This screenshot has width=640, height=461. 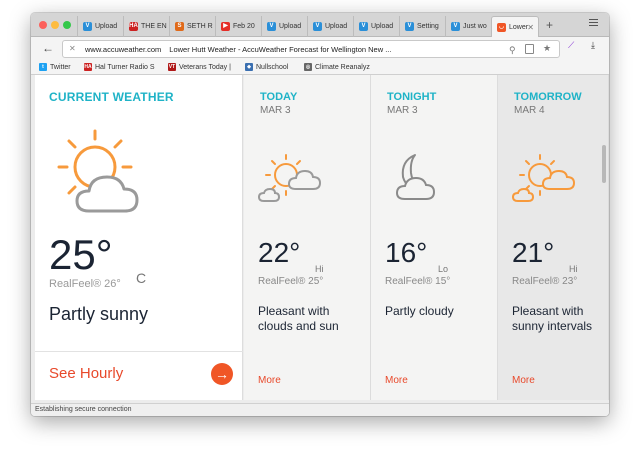 I want to click on tab-label: Setting, so click(x=428, y=26).